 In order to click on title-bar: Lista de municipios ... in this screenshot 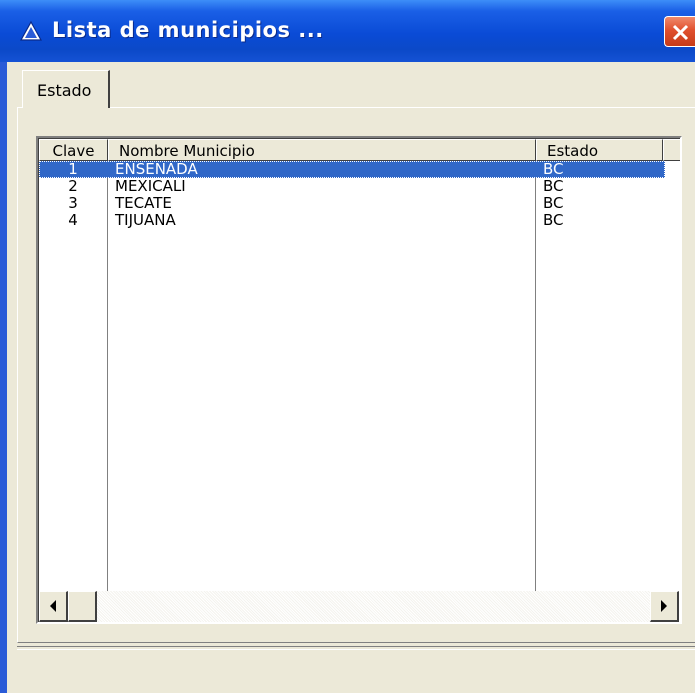, I will do `click(347, 31)`.